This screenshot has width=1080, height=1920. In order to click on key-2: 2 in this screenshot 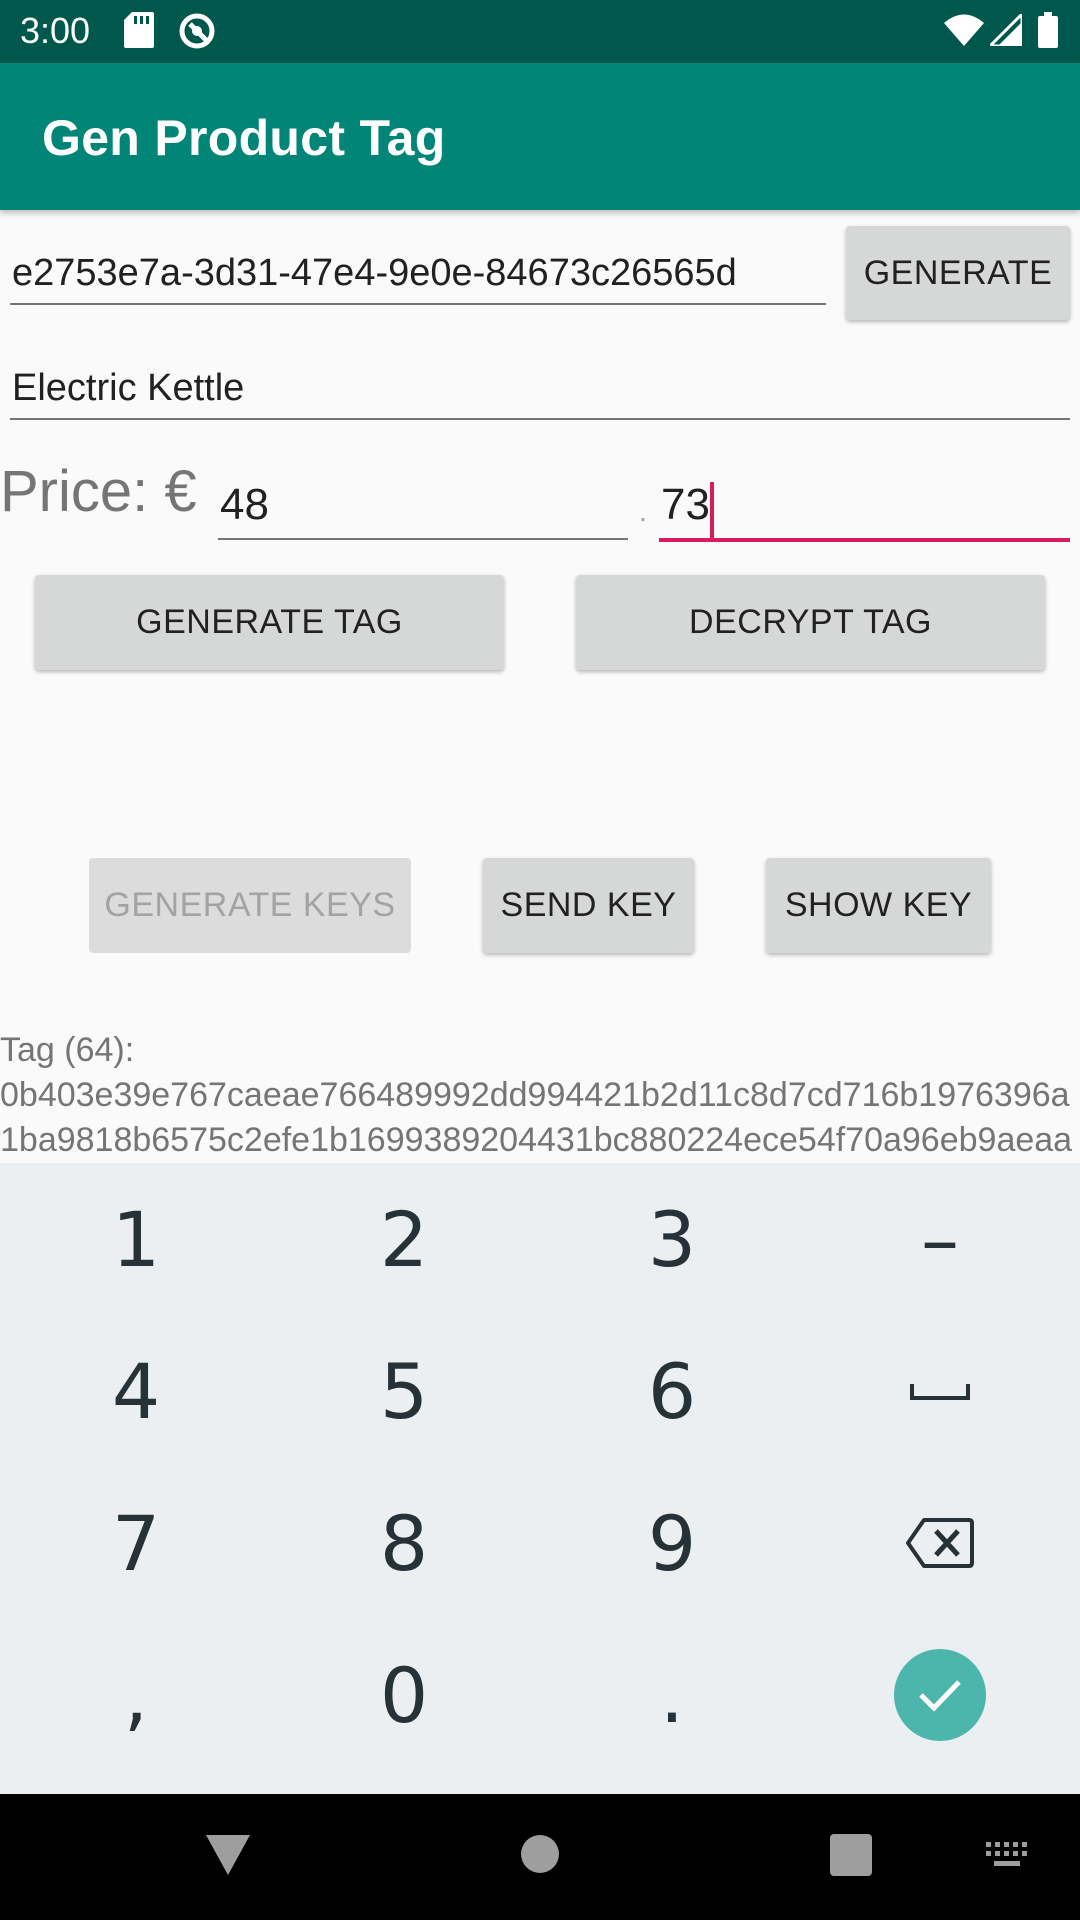, I will do `click(404, 1239)`.